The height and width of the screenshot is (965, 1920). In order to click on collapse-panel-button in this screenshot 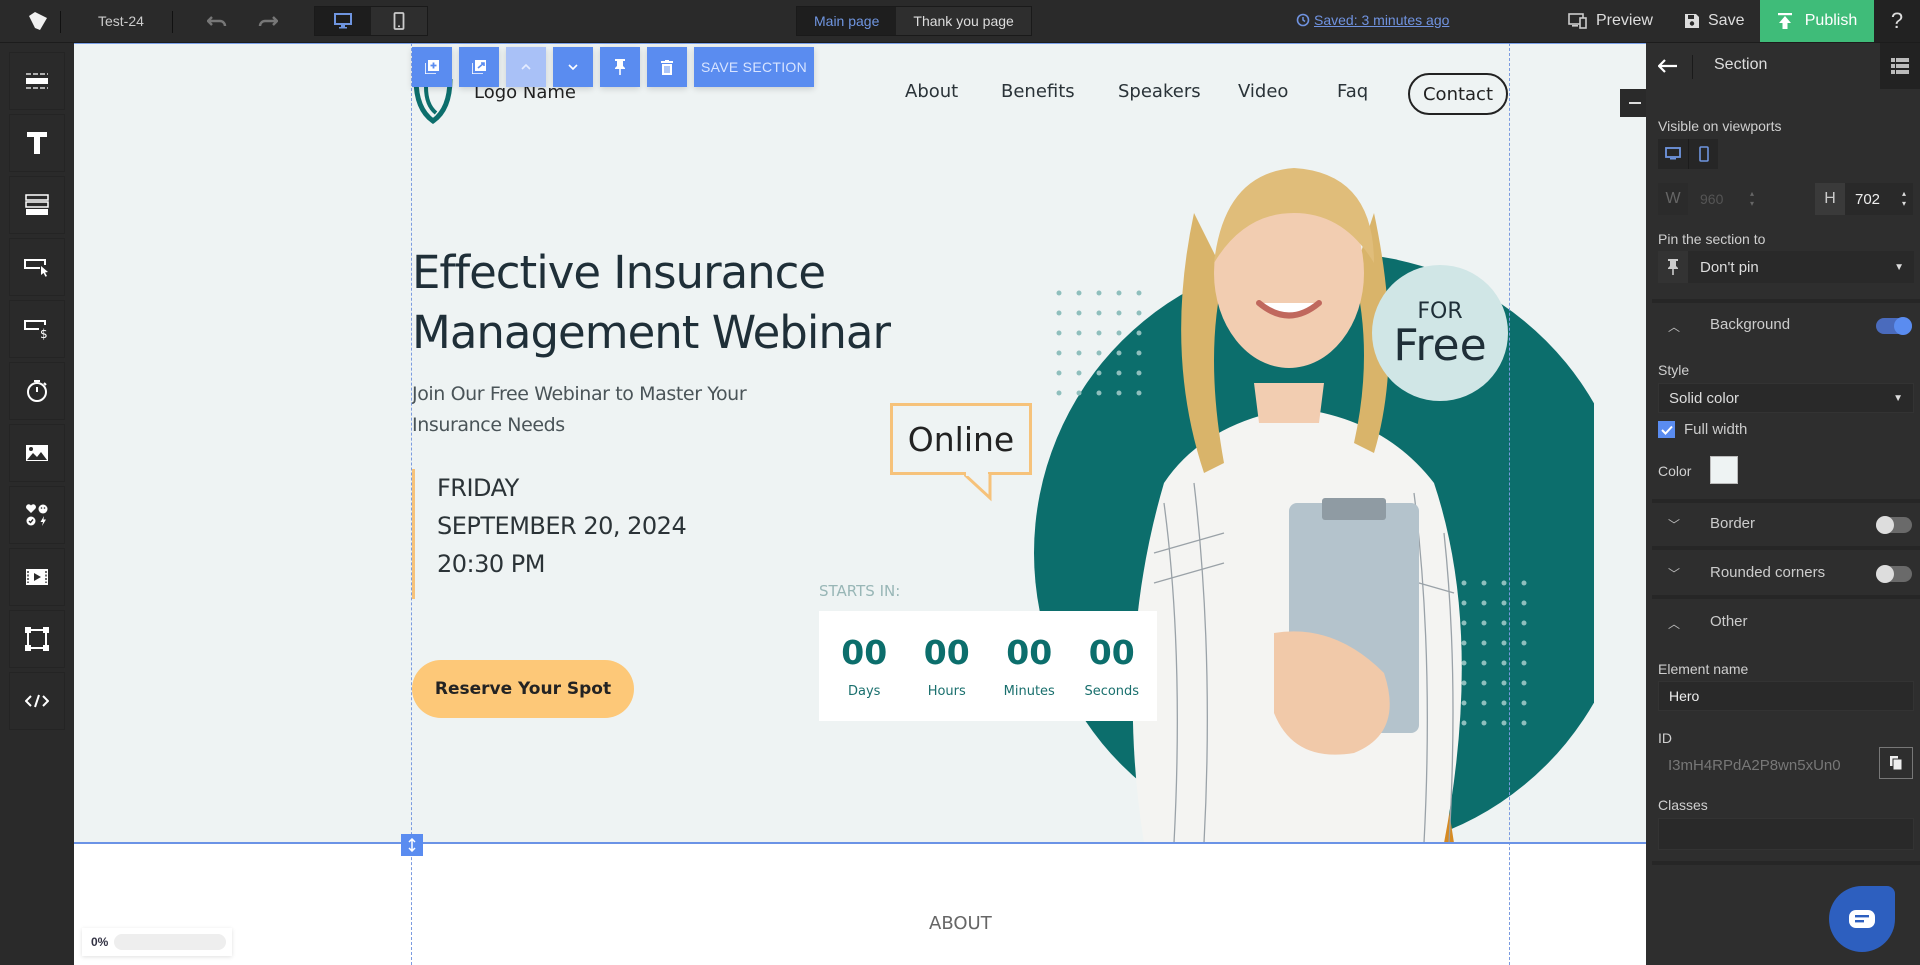, I will do `click(1633, 103)`.